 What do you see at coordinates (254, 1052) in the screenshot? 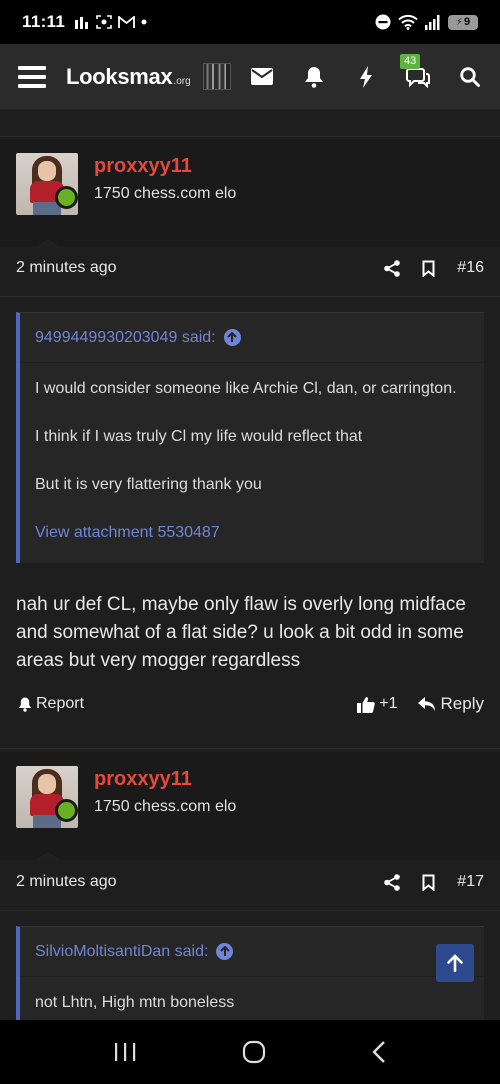
I see `home-icon` at bounding box center [254, 1052].